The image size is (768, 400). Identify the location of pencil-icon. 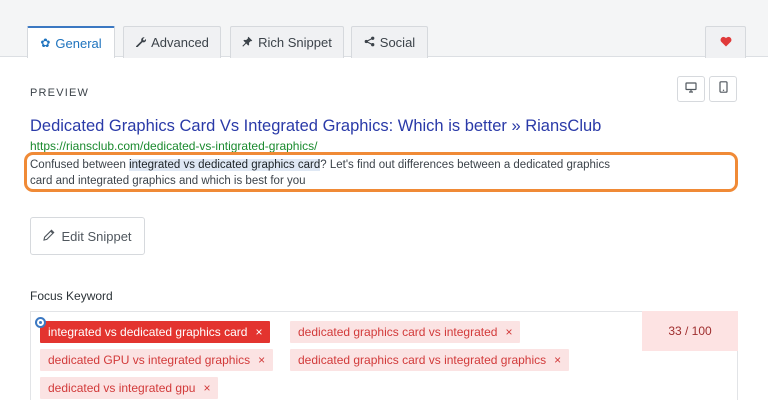
(49, 236).